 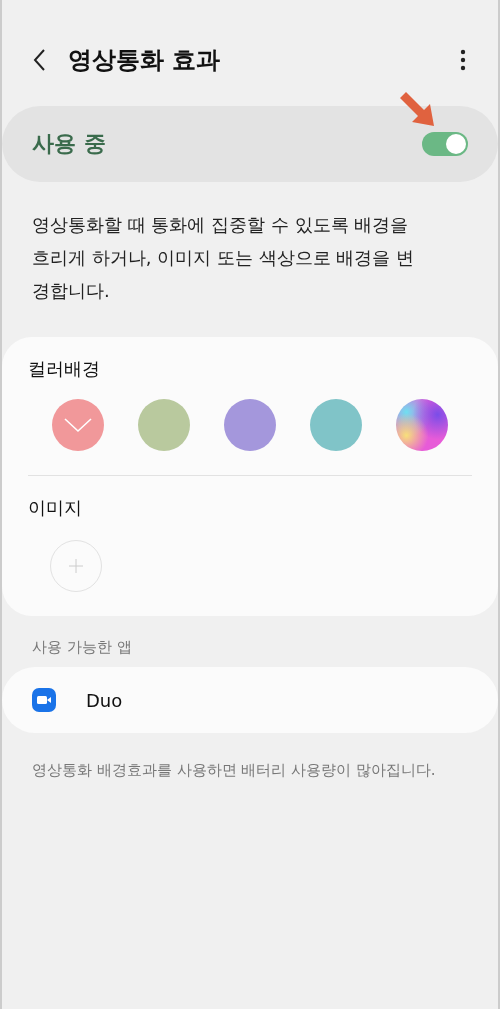 I want to click on section-title: 컬러배경, so click(x=64, y=369).